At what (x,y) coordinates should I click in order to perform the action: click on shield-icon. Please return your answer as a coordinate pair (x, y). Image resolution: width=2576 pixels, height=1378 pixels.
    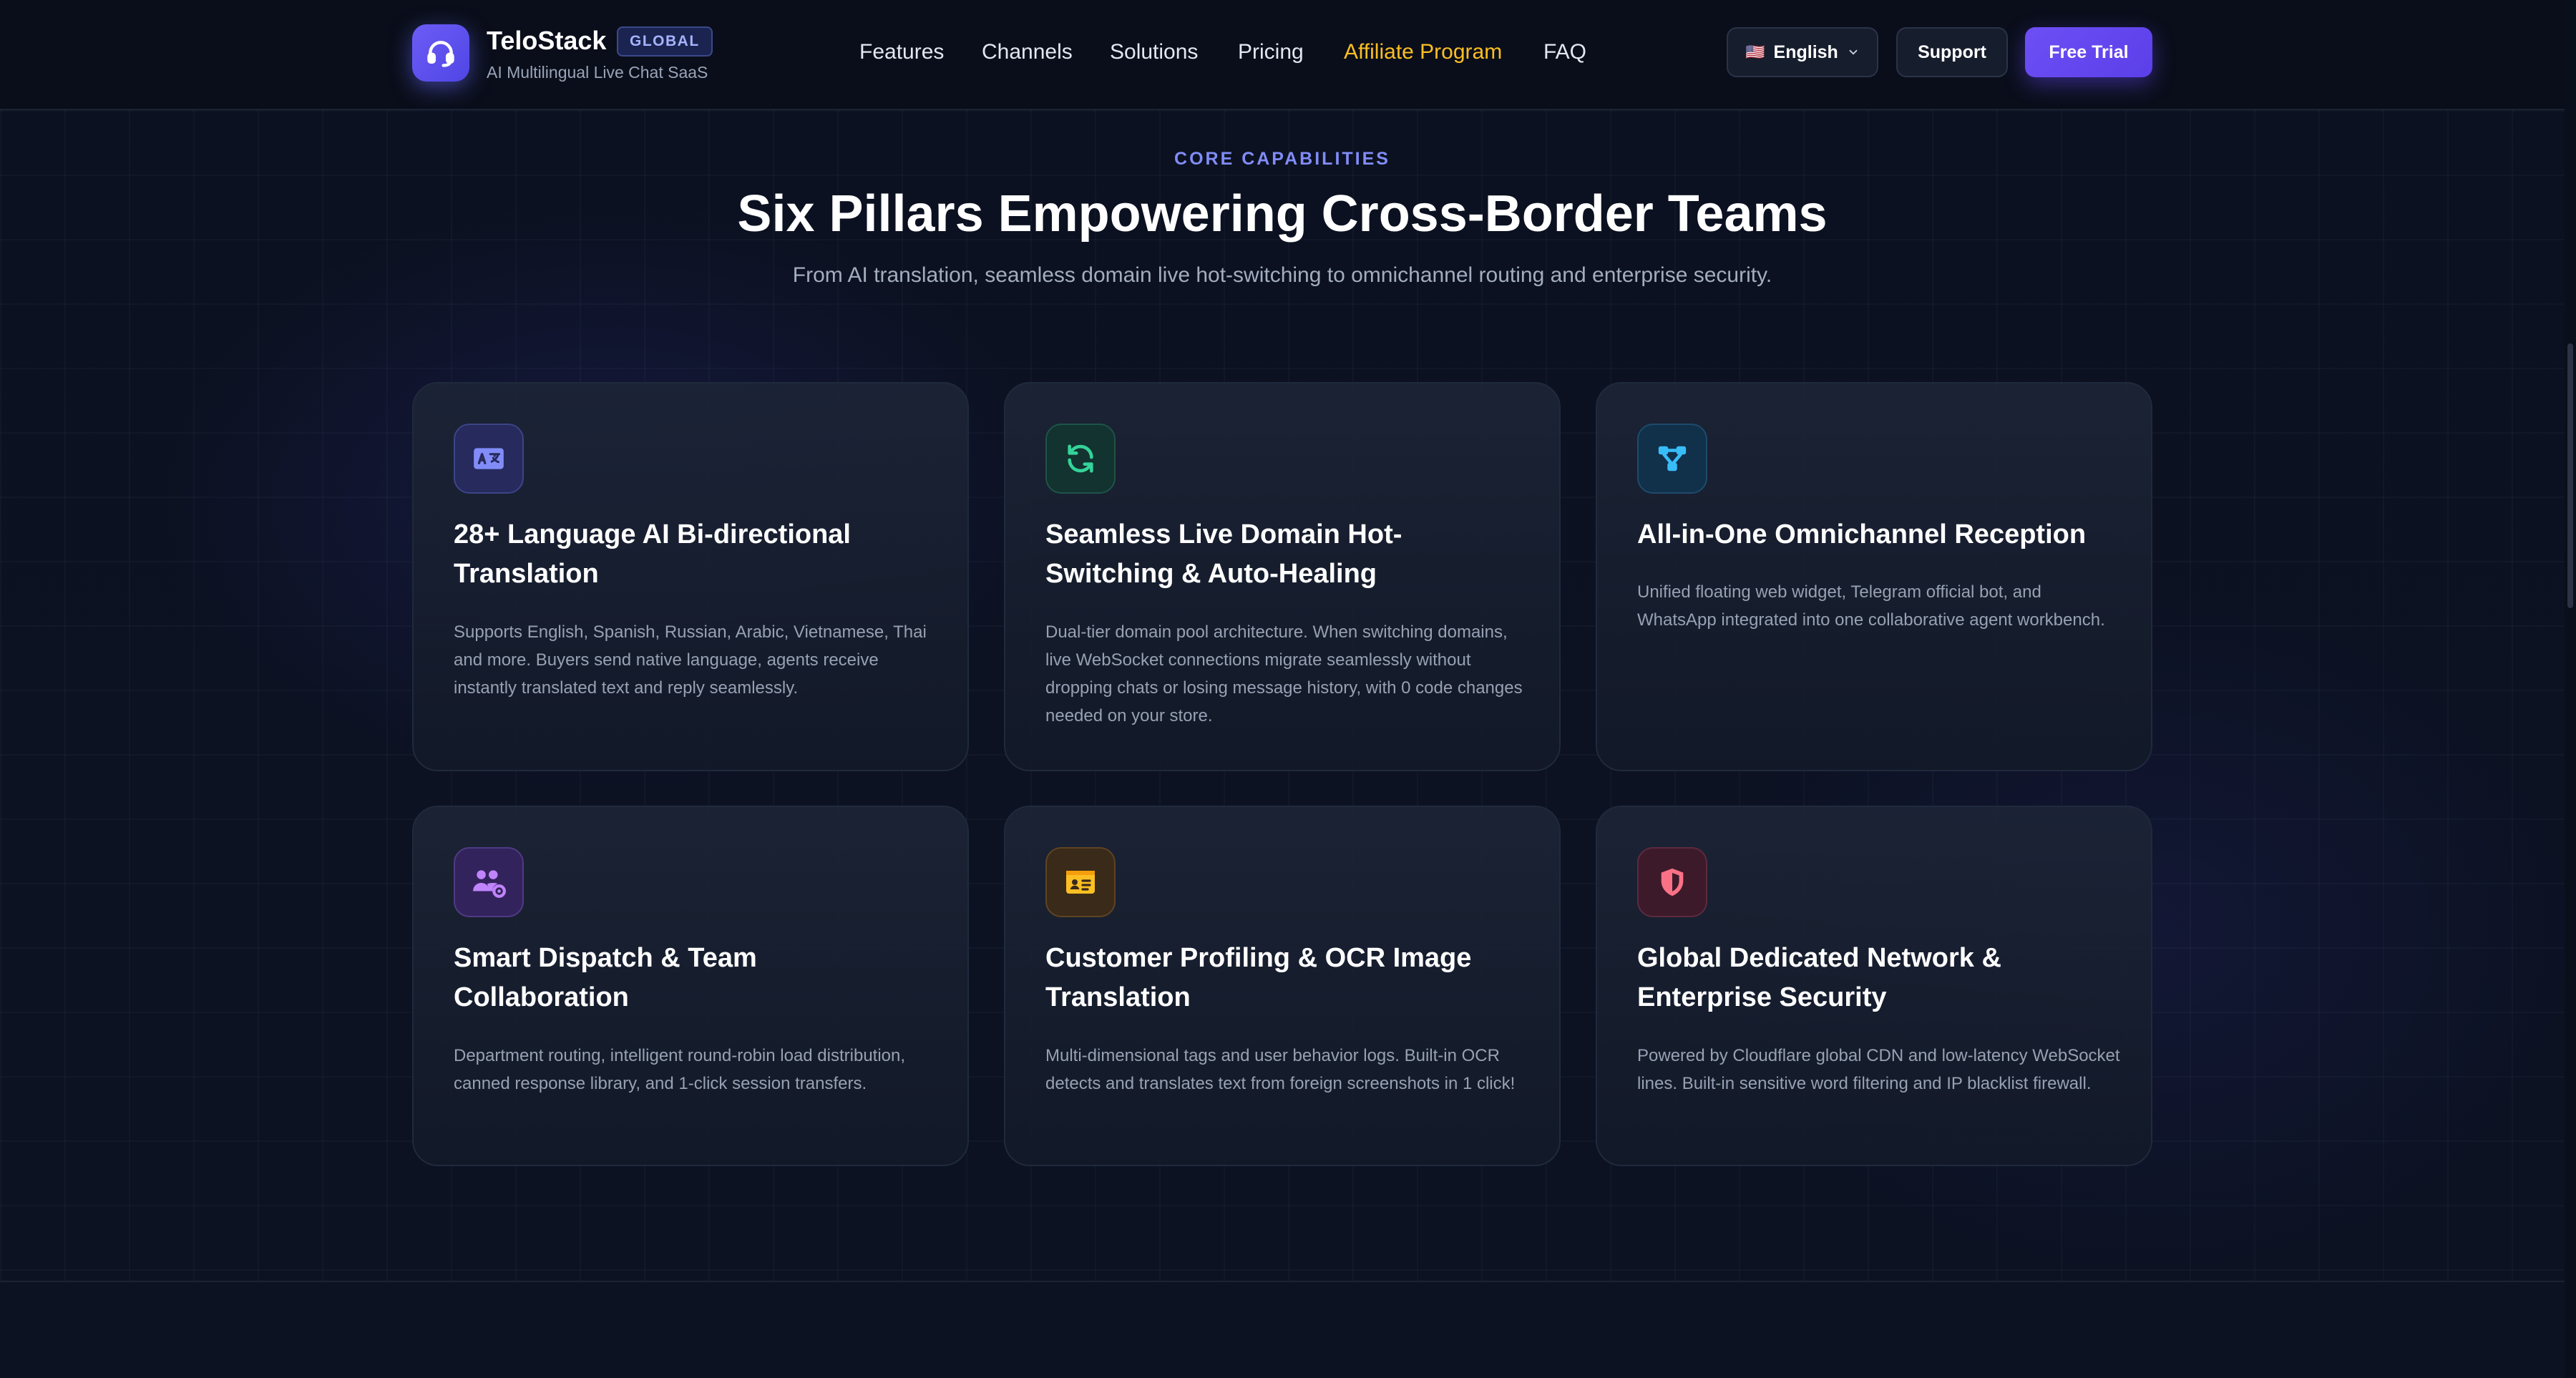
    Looking at the image, I should click on (1673, 882).